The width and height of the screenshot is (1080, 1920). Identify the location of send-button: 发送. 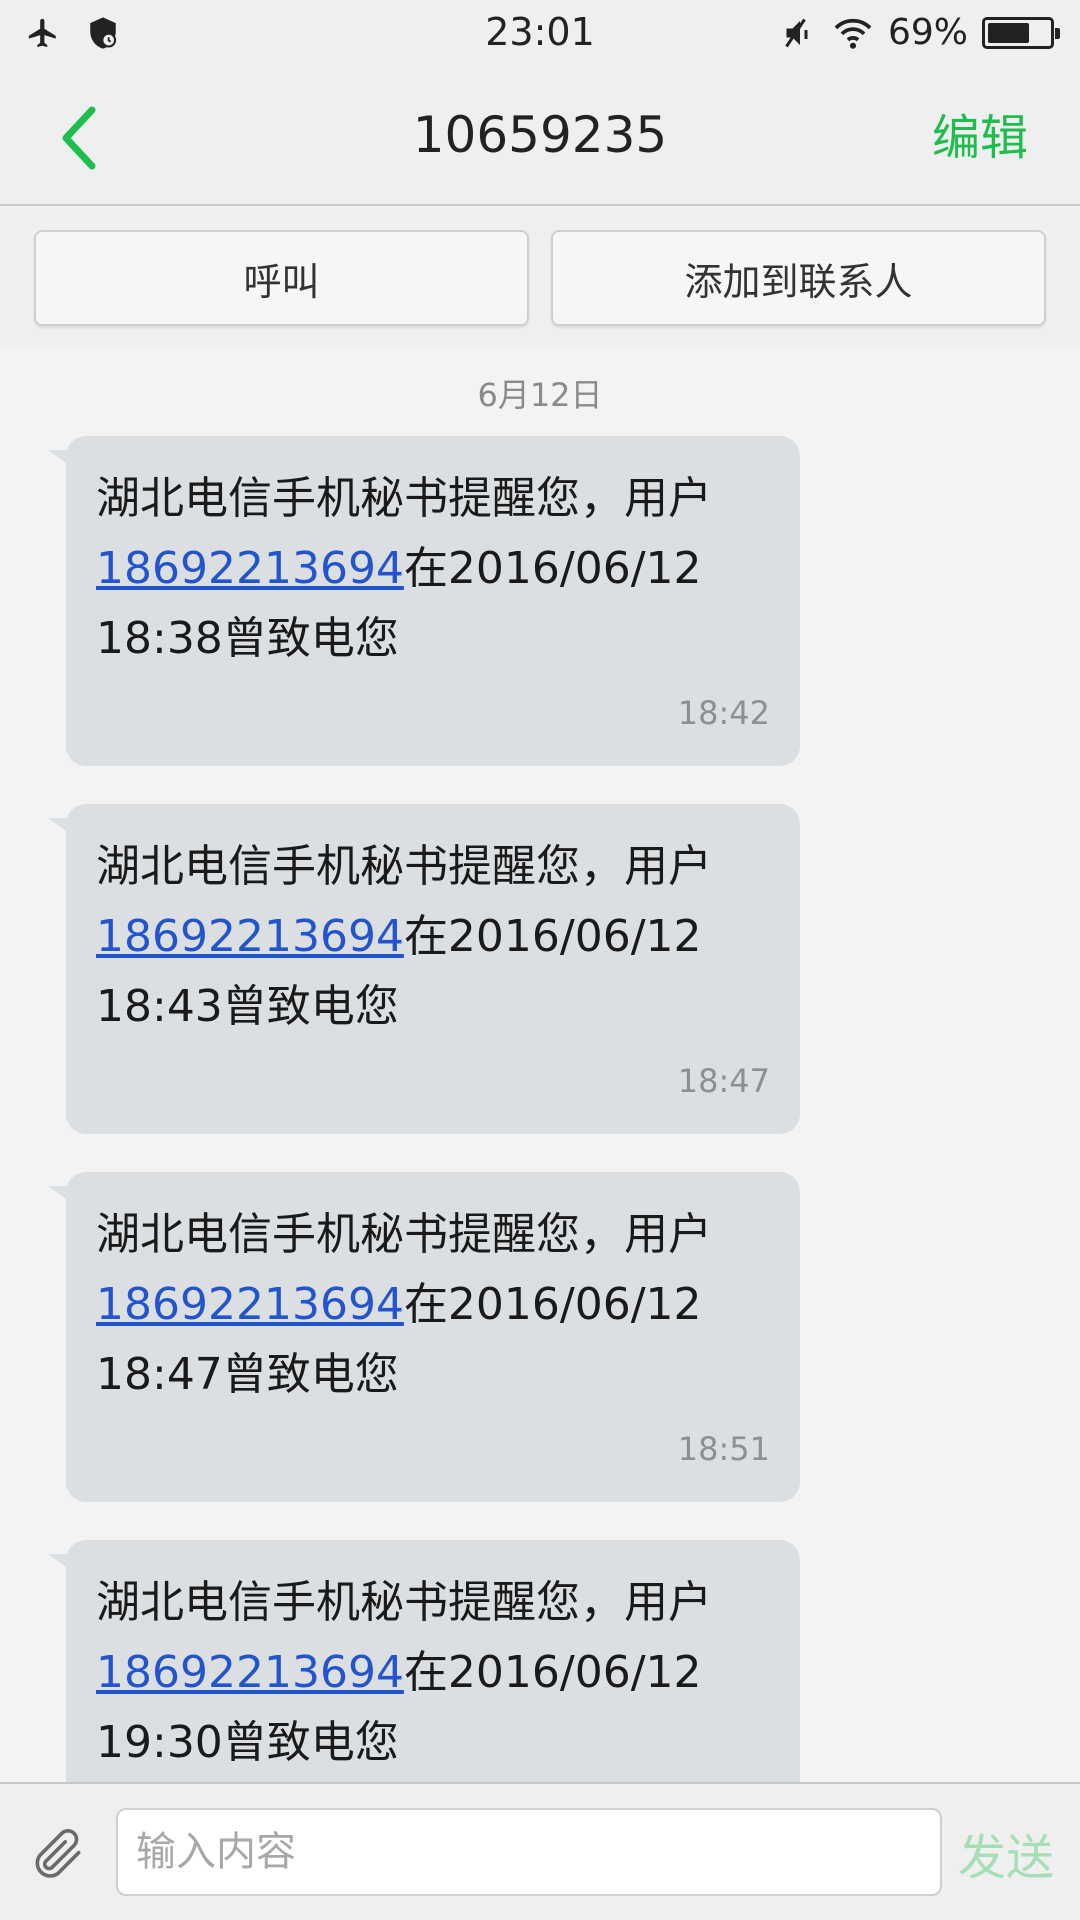
(1006, 1853).